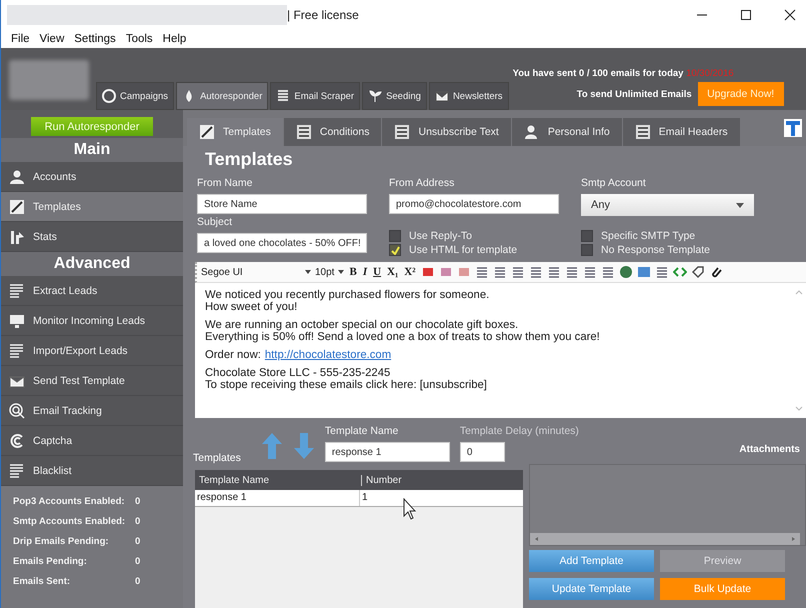 This screenshot has width=806, height=608. What do you see at coordinates (681, 132) in the screenshot?
I see `sub-tab: Email Headers` at bounding box center [681, 132].